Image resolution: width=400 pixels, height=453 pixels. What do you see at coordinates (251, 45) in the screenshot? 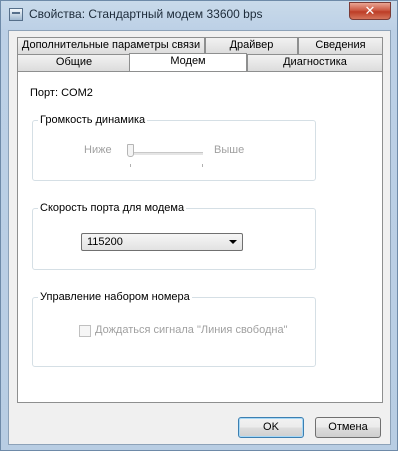
I see `tab-driver: Драйвер` at bounding box center [251, 45].